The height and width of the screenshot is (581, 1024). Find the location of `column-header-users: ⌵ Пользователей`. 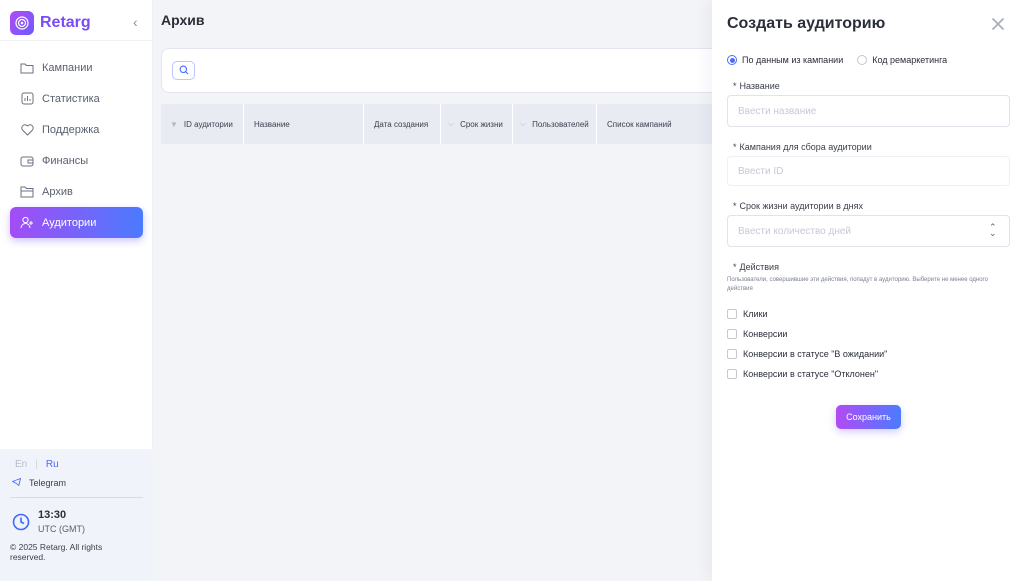

column-header-users: ⌵ Пользователей is located at coordinates (555, 124).